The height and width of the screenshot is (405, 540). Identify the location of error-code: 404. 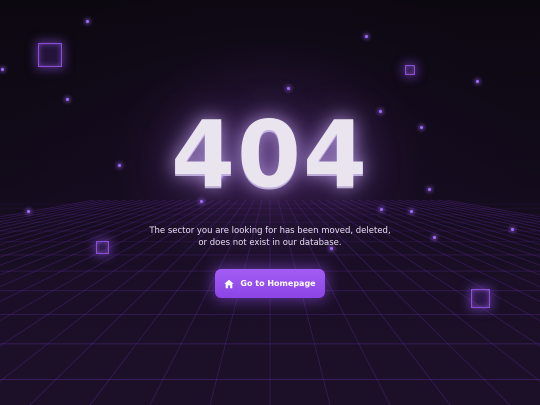
(270, 154).